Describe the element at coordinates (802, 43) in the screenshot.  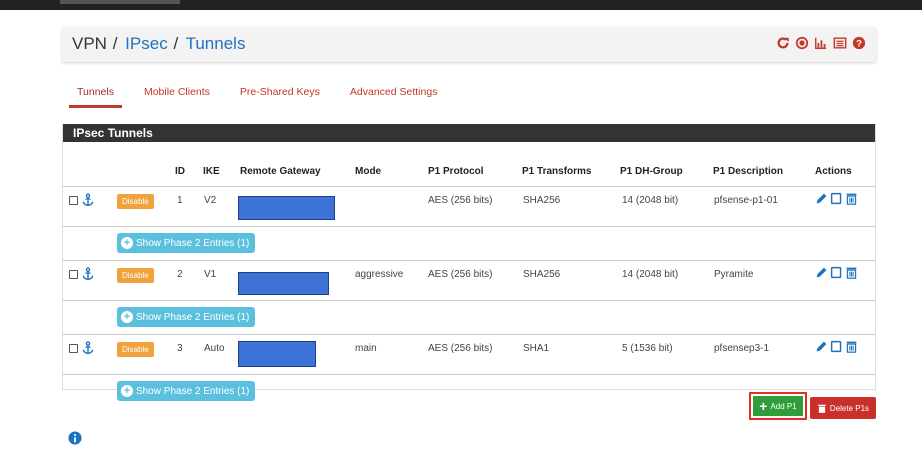
I see `record-icon` at that location.